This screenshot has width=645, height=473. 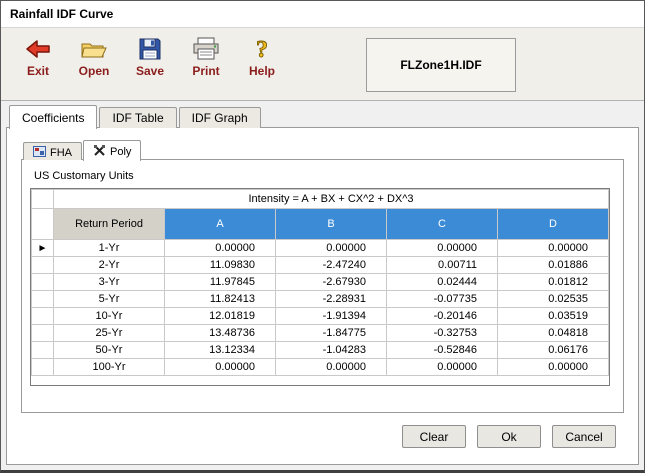 I want to click on print-button: Print, so click(x=206, y=56).